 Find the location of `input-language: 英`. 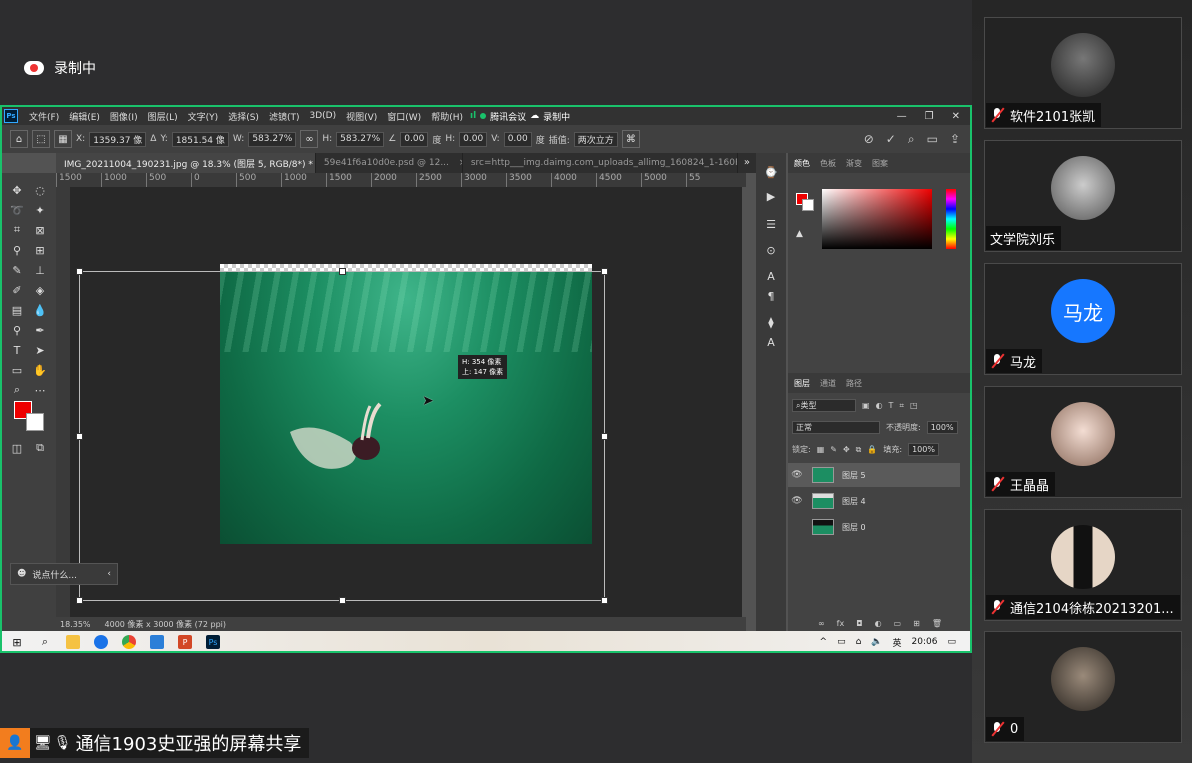

input-language: 英 is located at coordinates (897, 642).